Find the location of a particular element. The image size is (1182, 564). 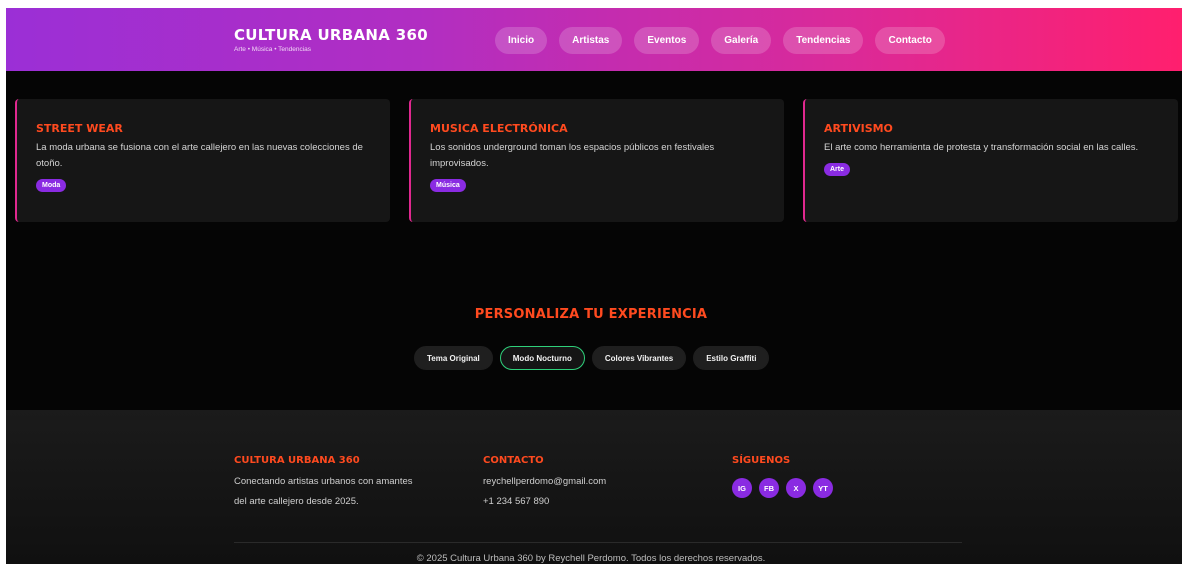

nav-eventos: Eventos is located at coordinates (667, 40).